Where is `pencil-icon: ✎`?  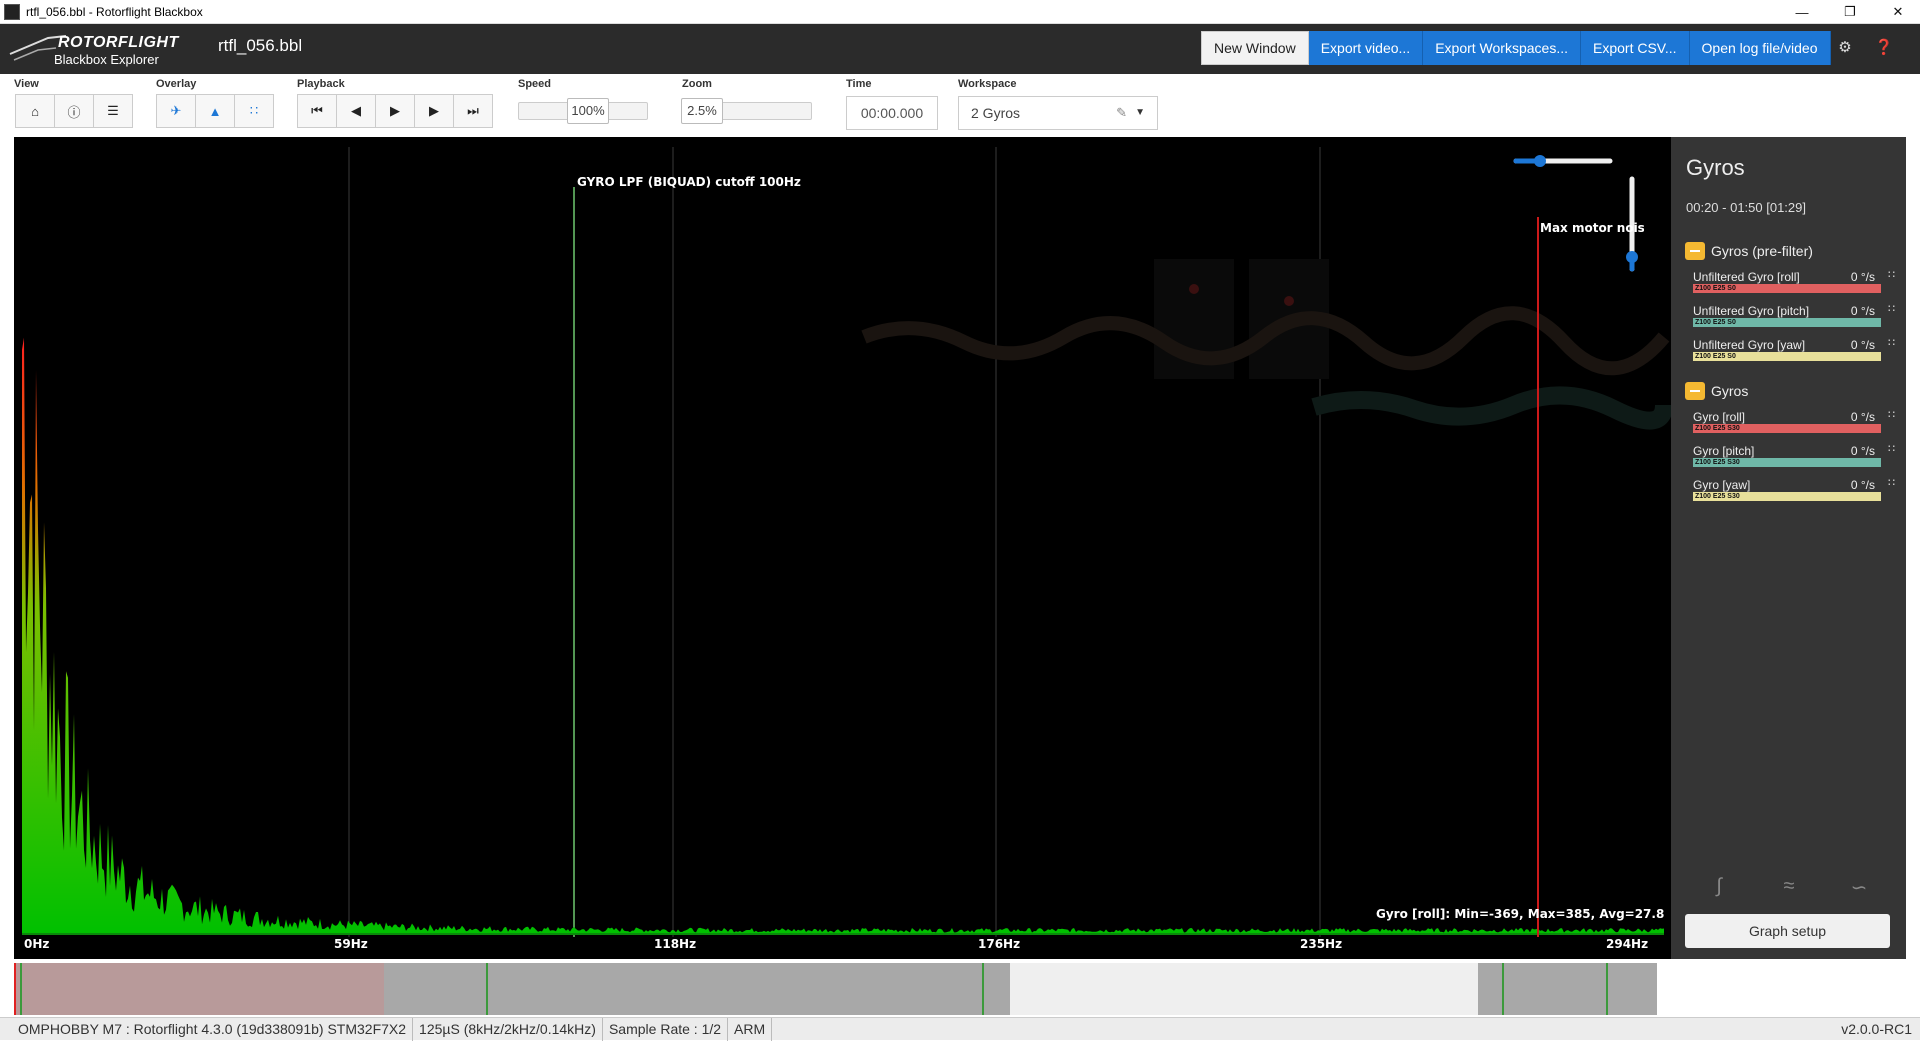
pencil-icon: ✎ is located at coordinates (1121, 113).